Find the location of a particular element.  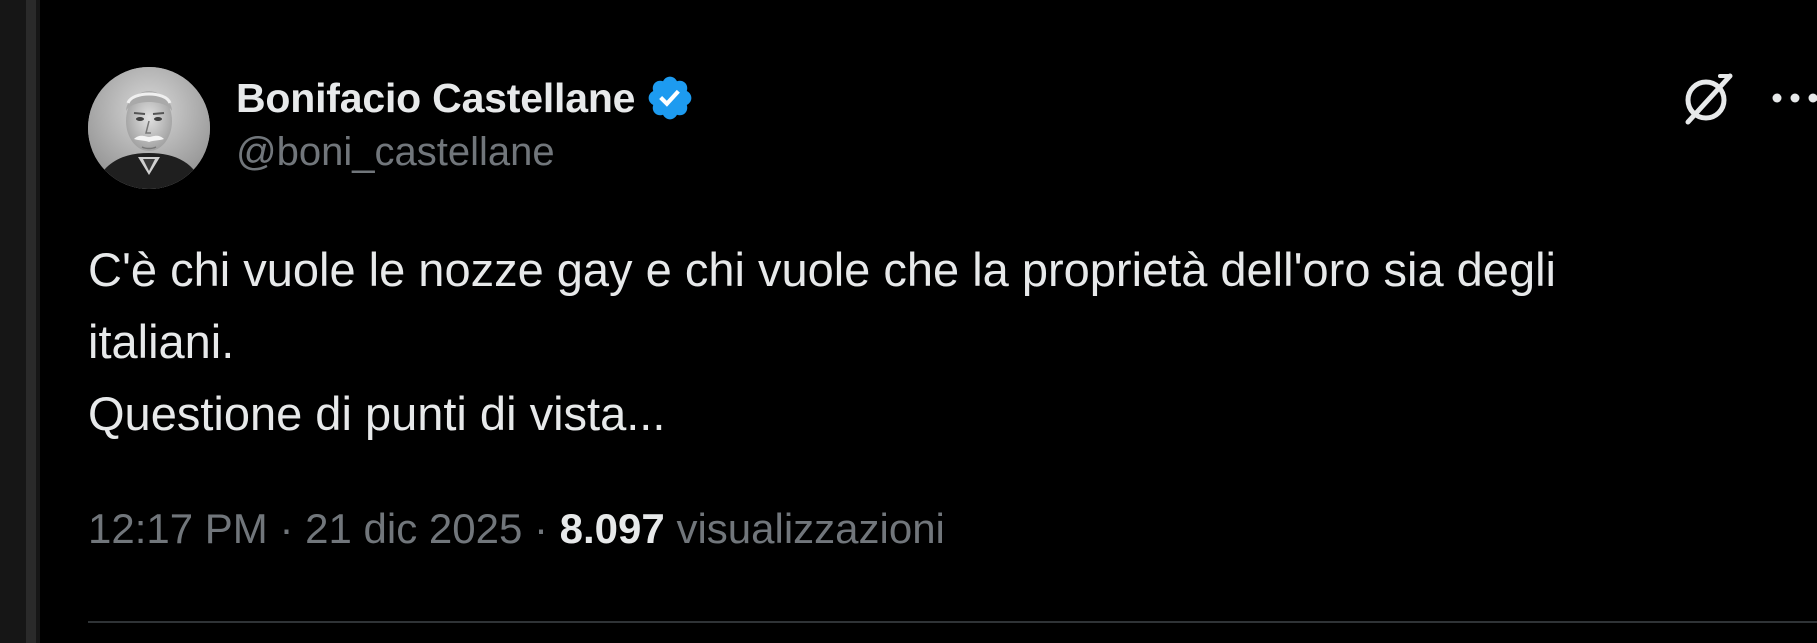

more-options-icon is located at coordinates (1793, 98).